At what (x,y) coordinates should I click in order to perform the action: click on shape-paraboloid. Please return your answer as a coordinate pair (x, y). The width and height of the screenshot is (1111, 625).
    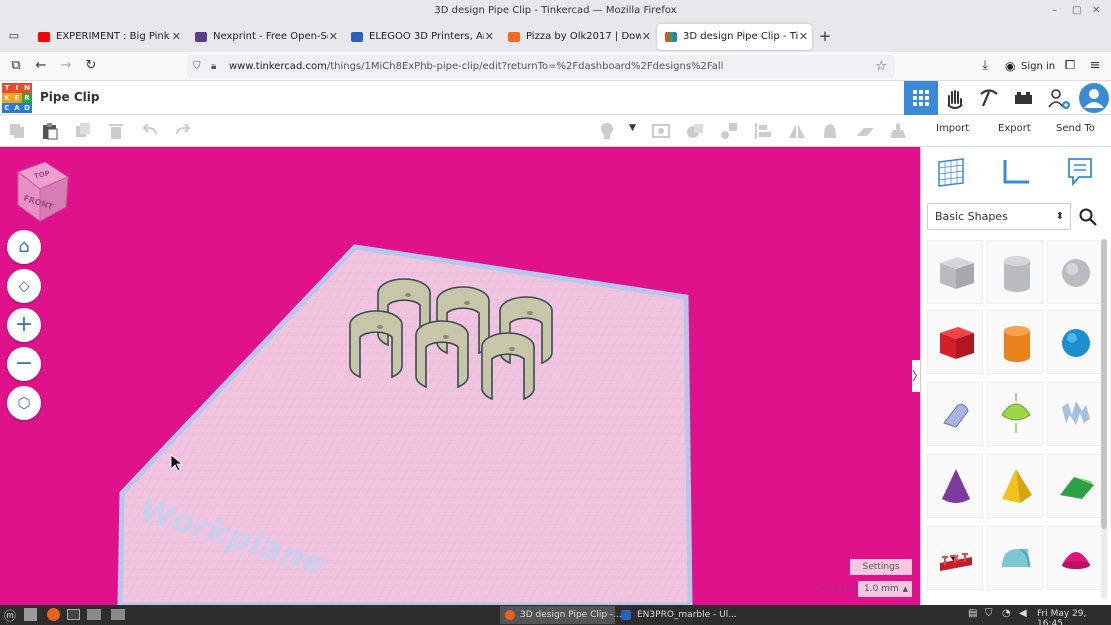
    Looking at the image, I should click on (1015, 414).